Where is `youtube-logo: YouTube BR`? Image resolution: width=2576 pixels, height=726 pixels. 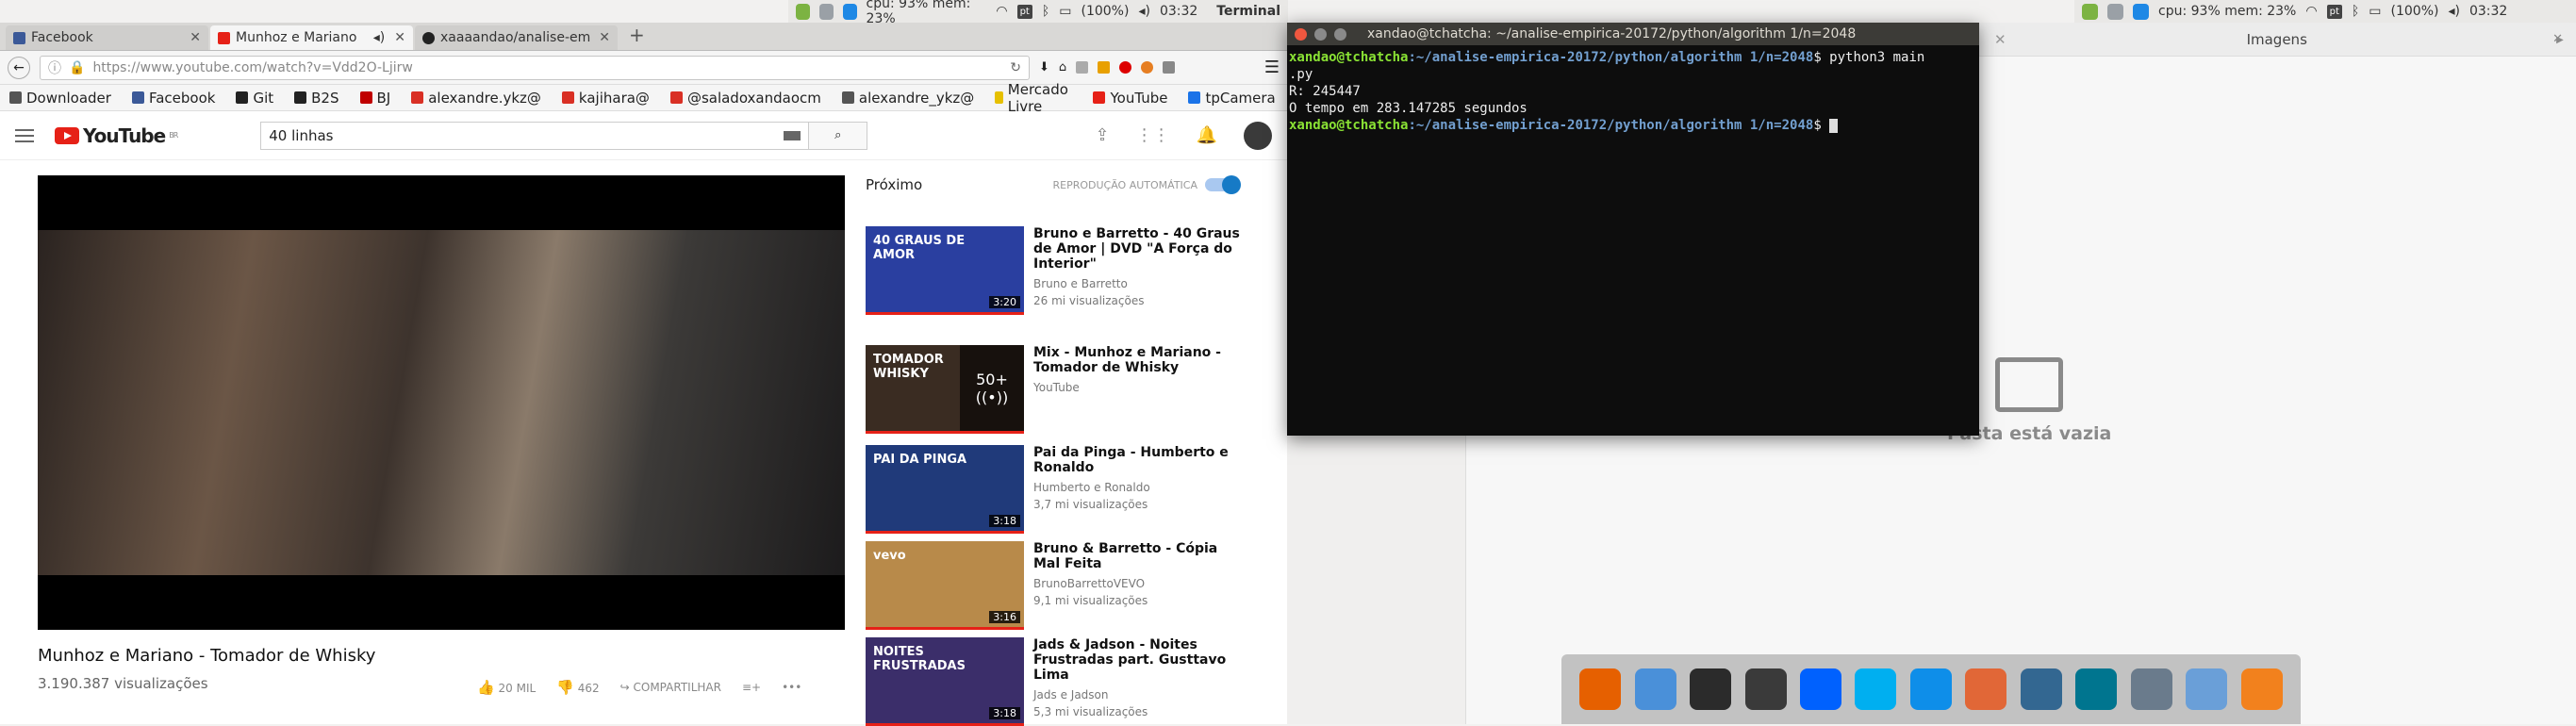 youtube-logo: YouTube BR is located at coordinates (116, 135).